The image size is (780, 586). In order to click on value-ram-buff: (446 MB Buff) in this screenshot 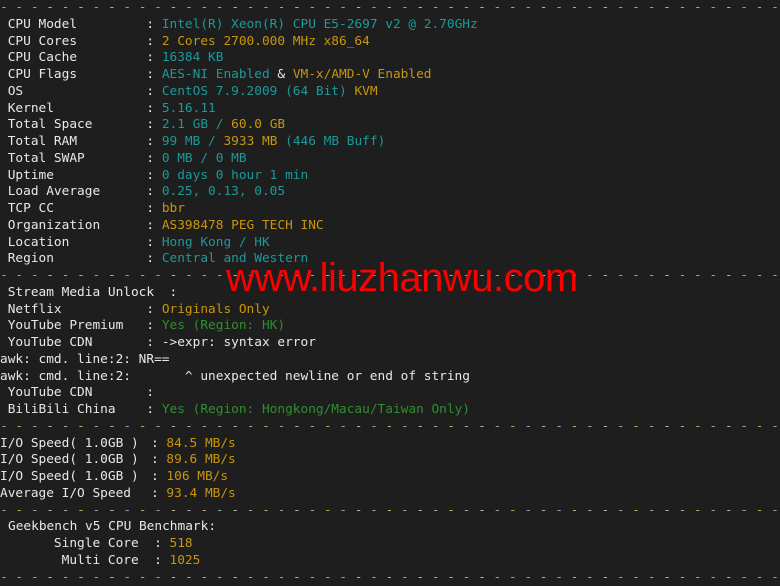, I will do `click(331, 141)`.